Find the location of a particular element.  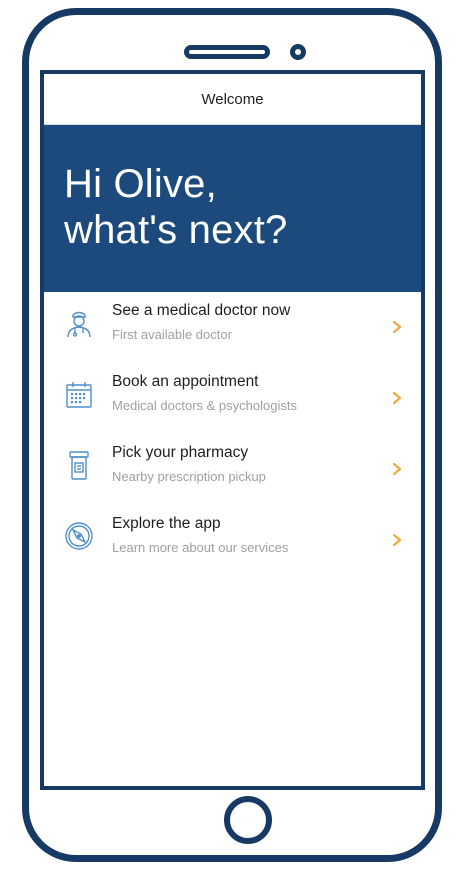

prescription-bottle-icon is located at coordinates (79, 465).